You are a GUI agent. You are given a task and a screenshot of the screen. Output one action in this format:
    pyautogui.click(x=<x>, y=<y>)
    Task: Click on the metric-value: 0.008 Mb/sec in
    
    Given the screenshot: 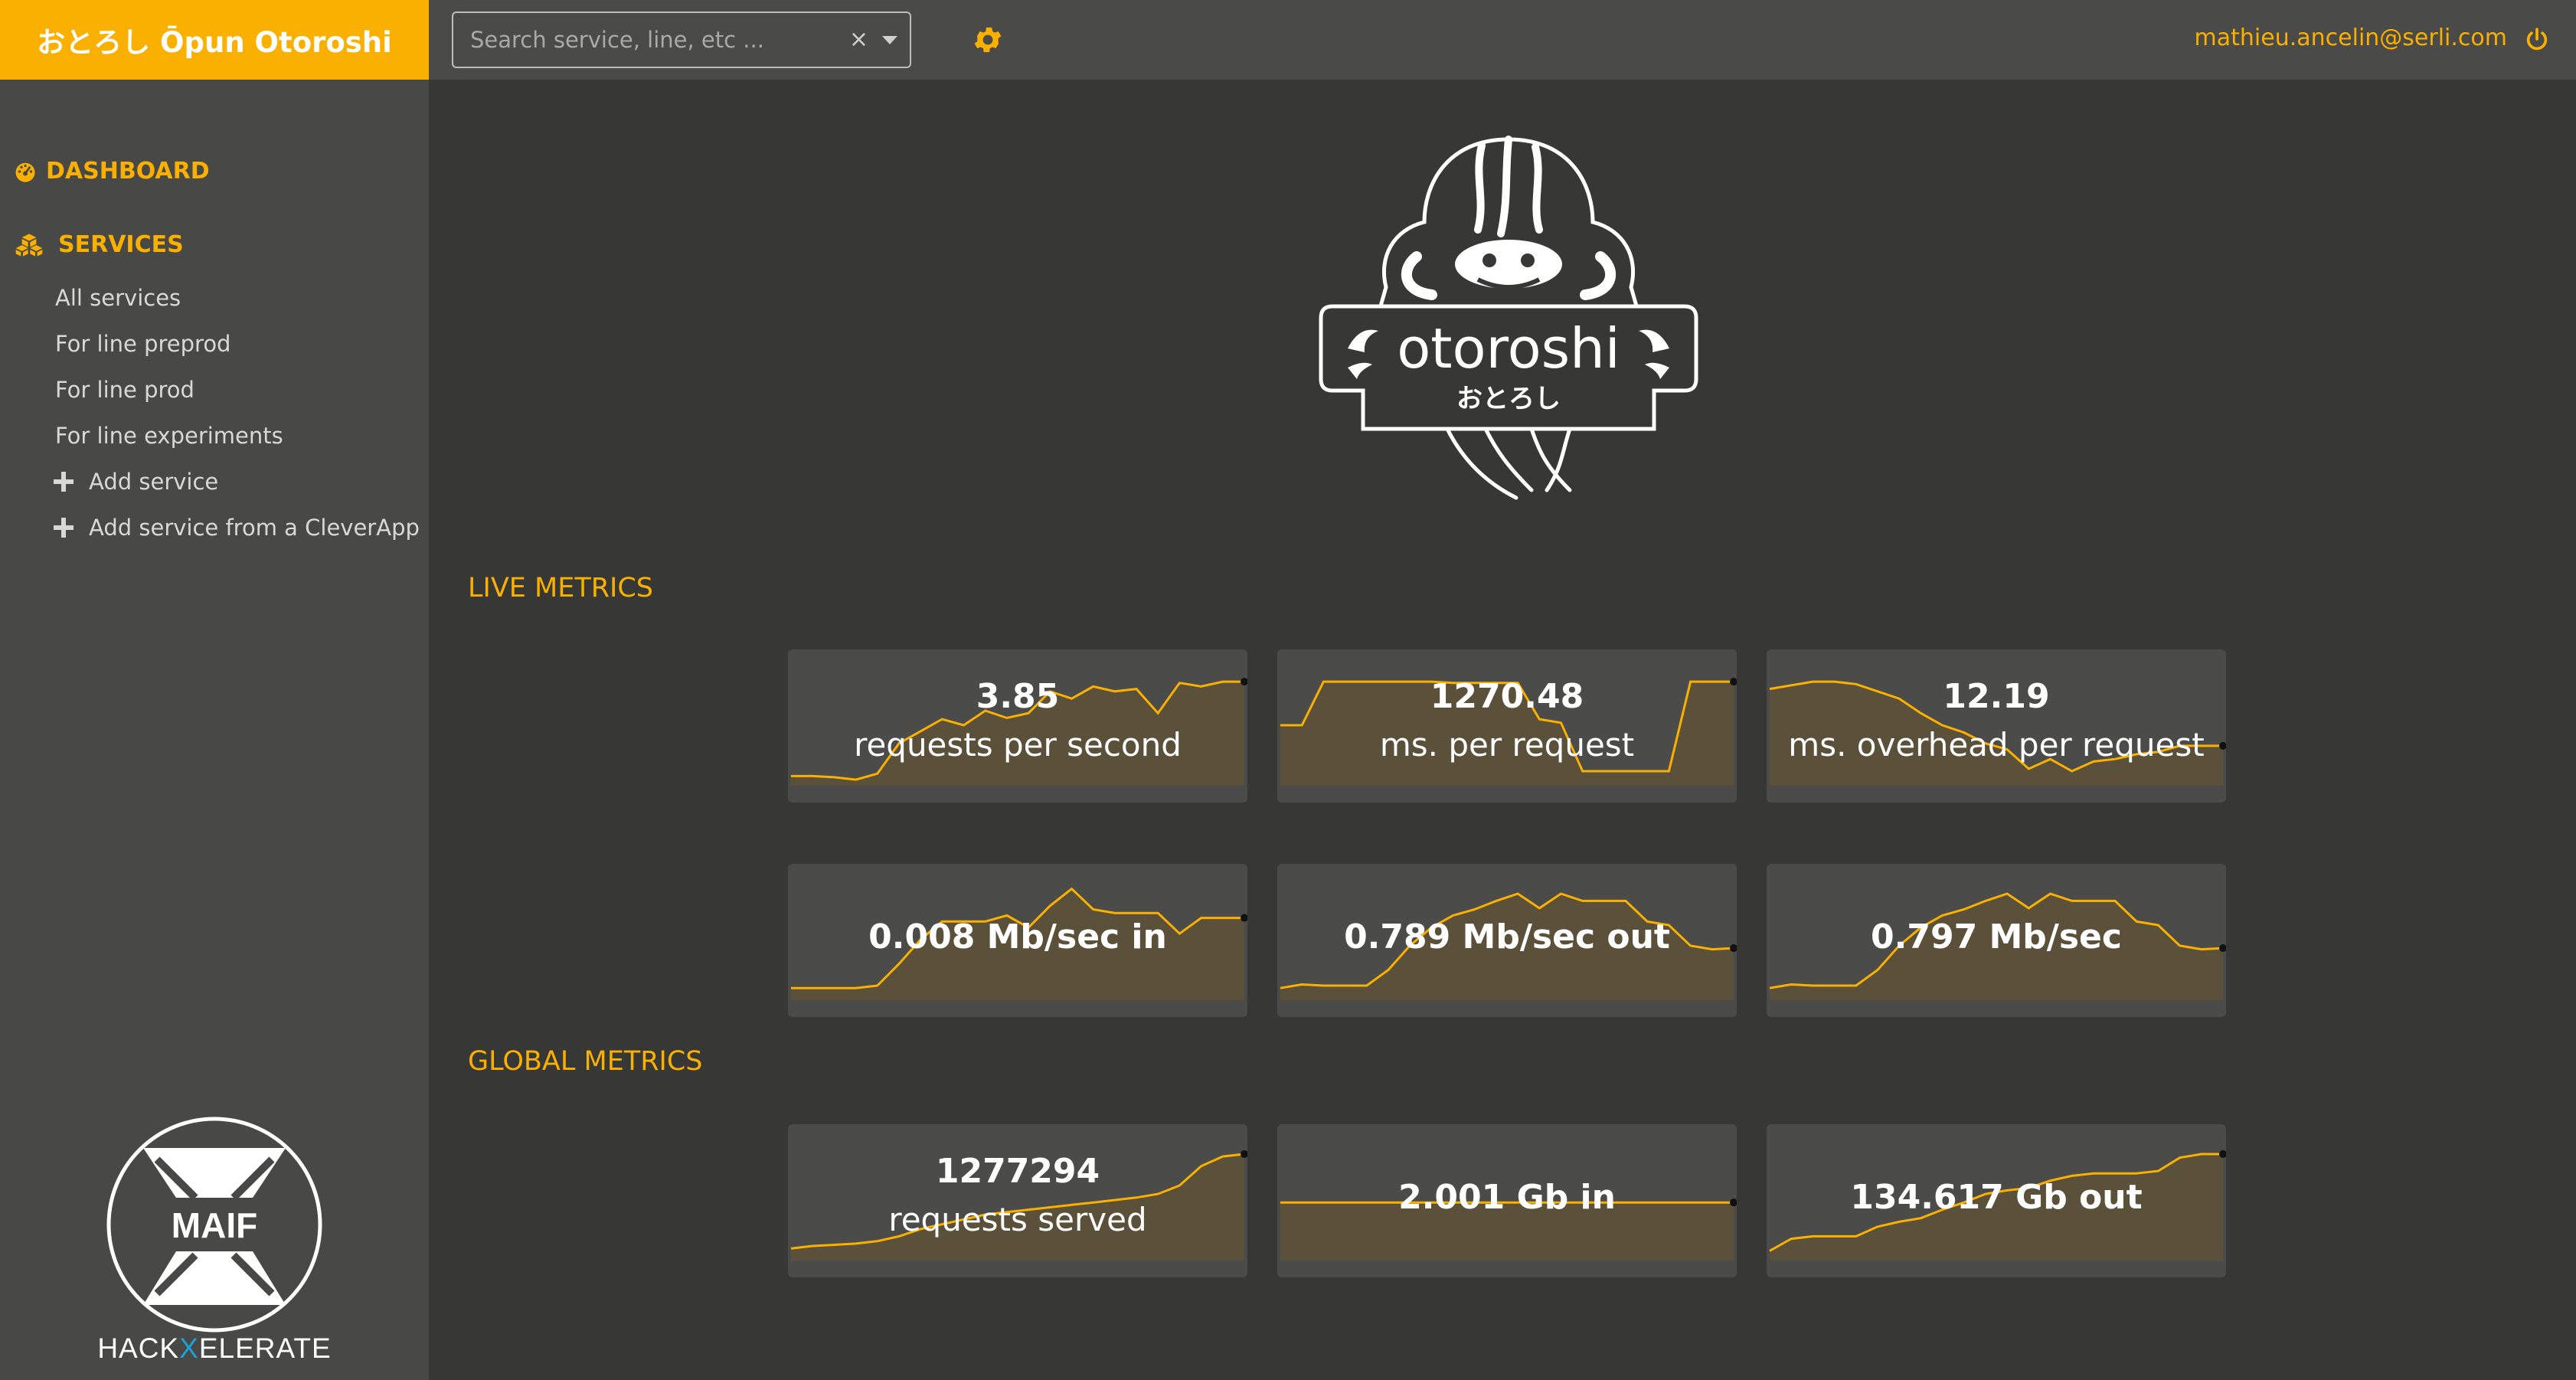 What is the action you would take?
    pyautogui.click(x=1017, y=937)
    